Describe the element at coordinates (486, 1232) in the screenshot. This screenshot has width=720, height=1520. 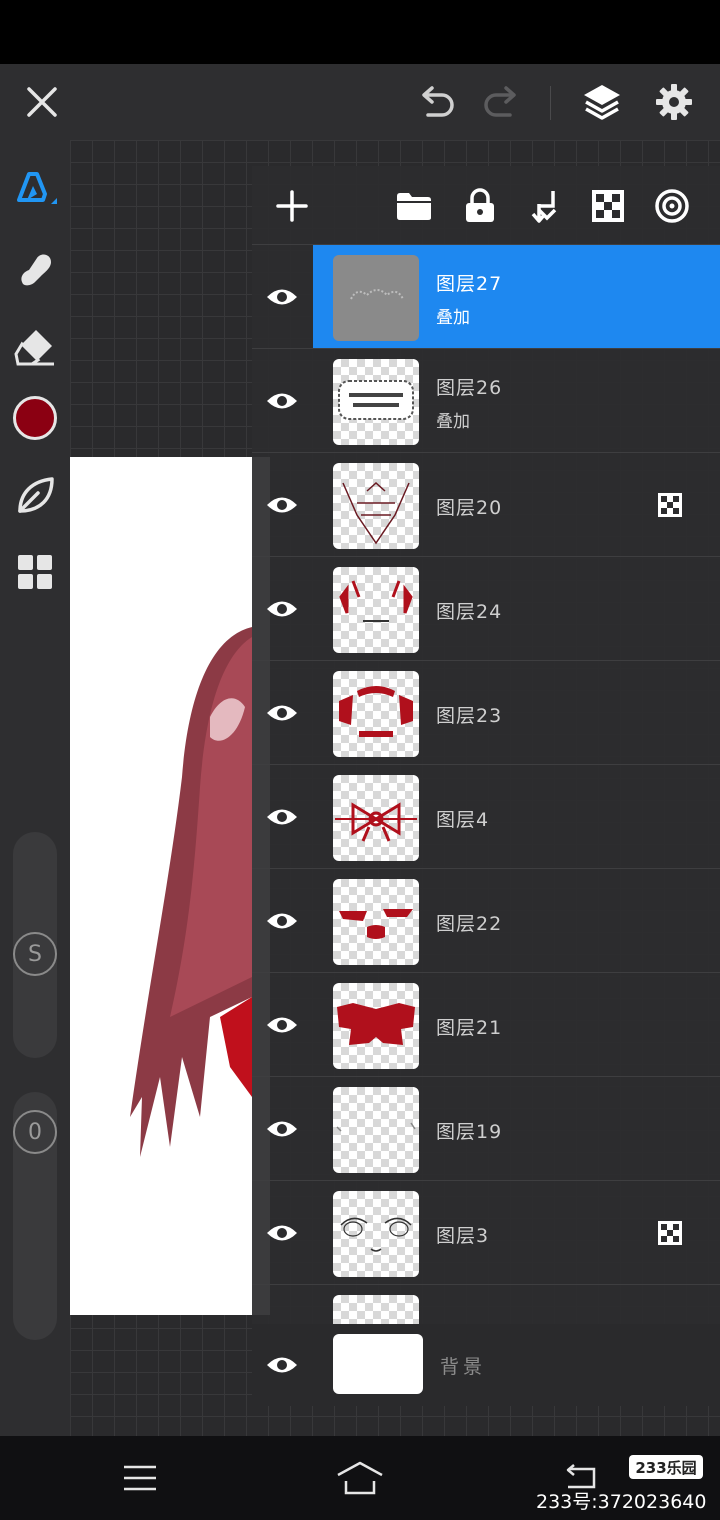
I see `layer-row: 图层3` at that location.